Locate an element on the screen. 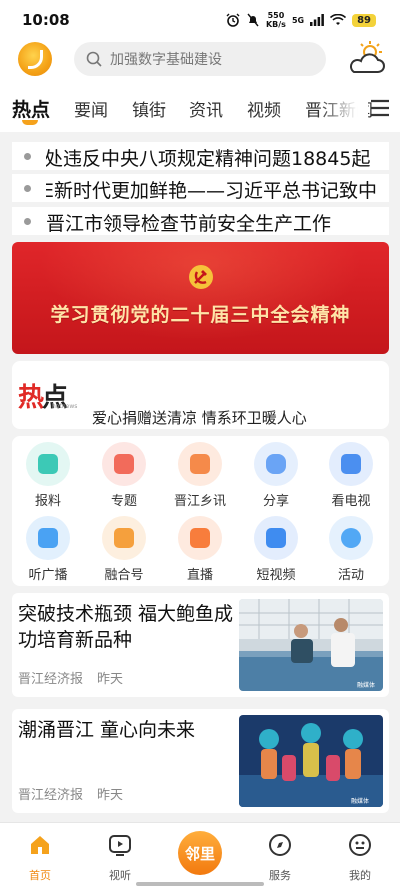 The height and width of the screenshot is (889, 400). network-type: 5G is located at coordinates (298, 20).